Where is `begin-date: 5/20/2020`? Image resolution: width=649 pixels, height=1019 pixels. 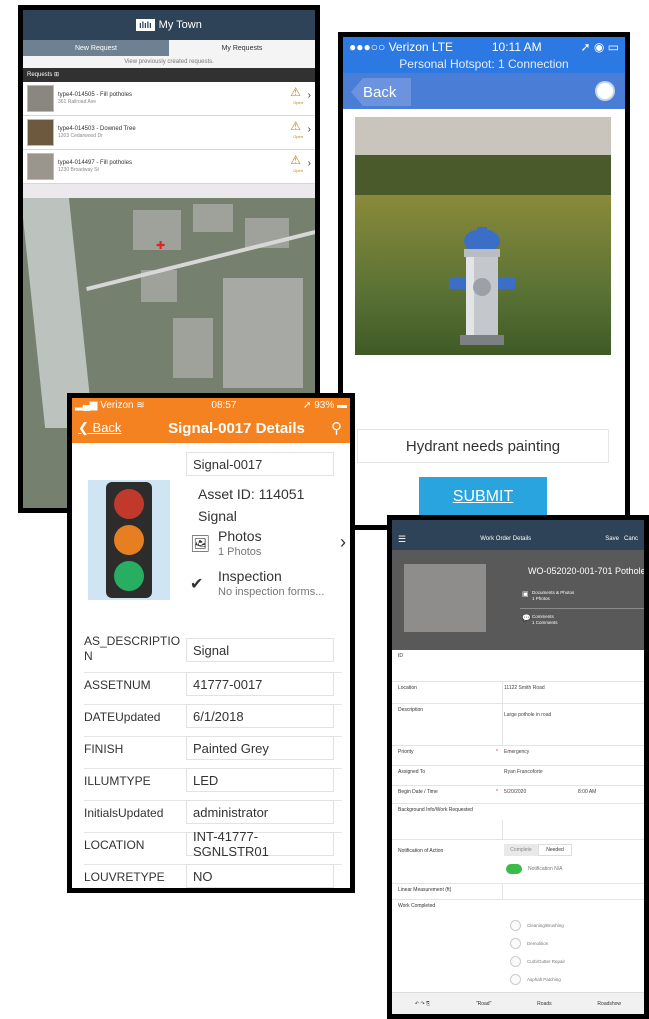 begin-date: 5/20/2020 is located at coordinates (515, 792).